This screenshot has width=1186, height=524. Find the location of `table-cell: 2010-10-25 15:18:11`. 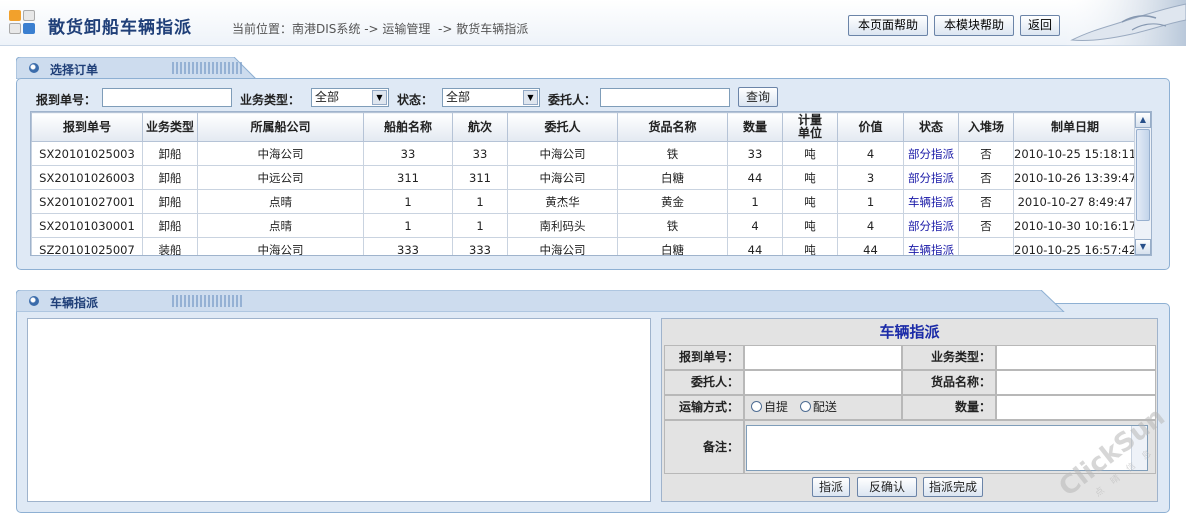

table-cell: 2010-10-25 15:18:11 is located at coordinates (1075, 153).